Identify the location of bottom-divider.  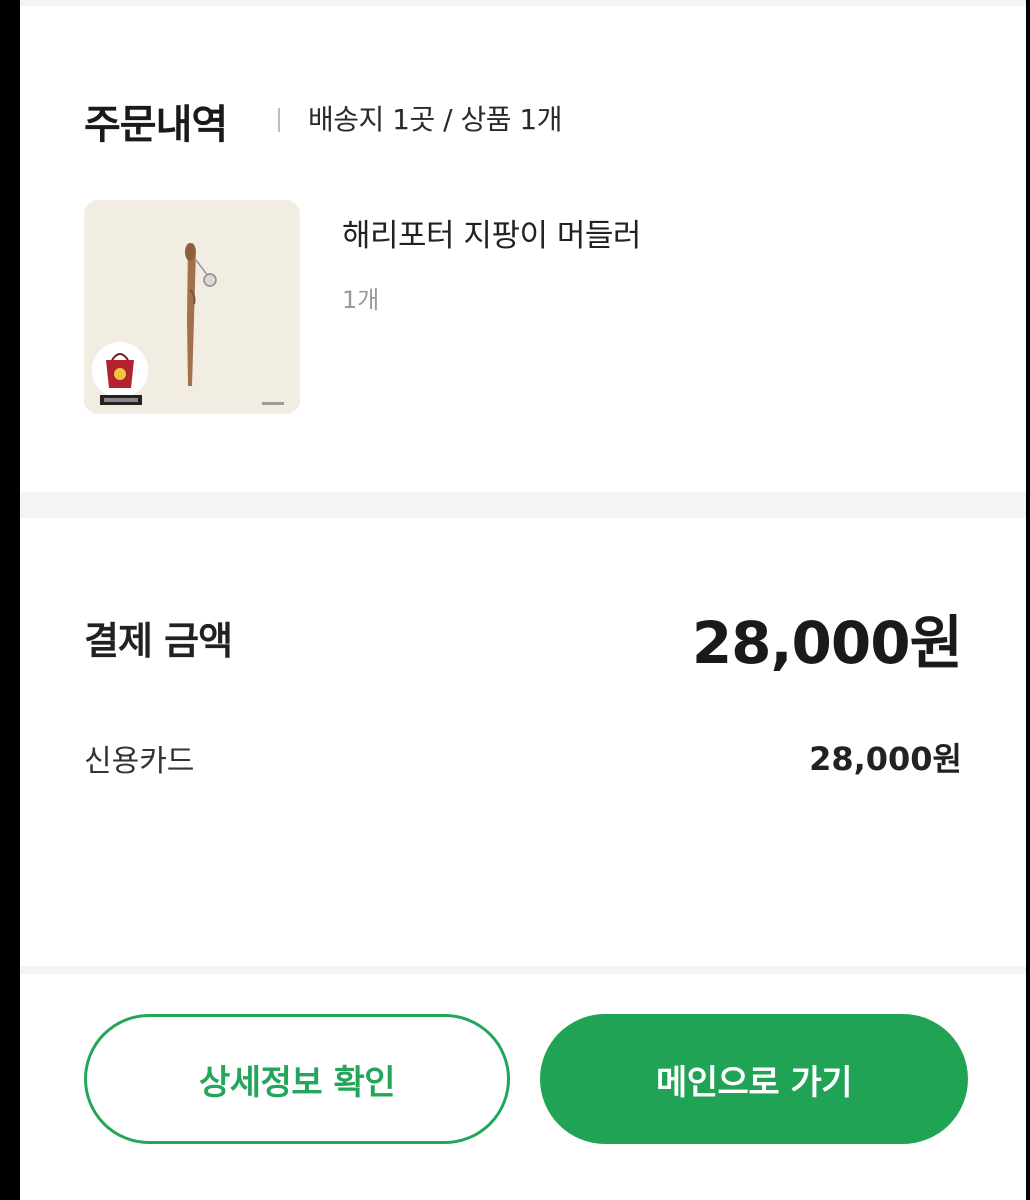
(523, 970).